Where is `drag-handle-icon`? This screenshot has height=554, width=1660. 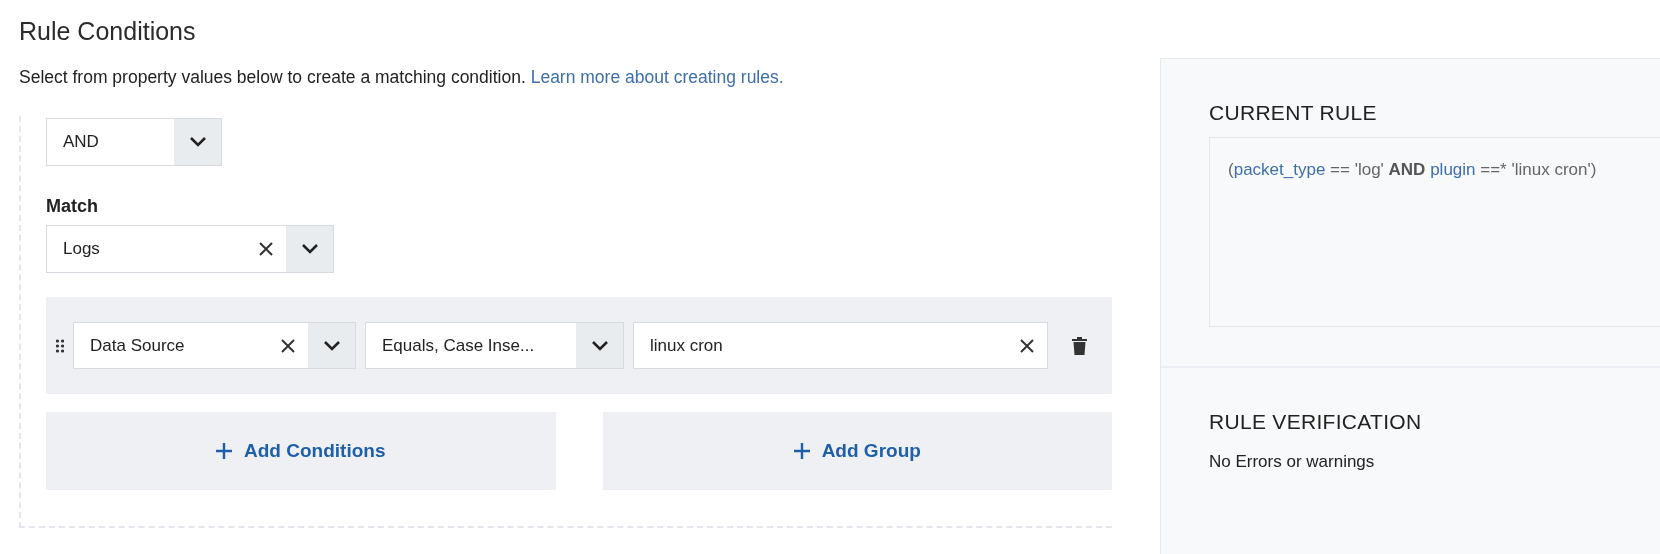
drag-handle-icon is located at coordinates (60, 345).